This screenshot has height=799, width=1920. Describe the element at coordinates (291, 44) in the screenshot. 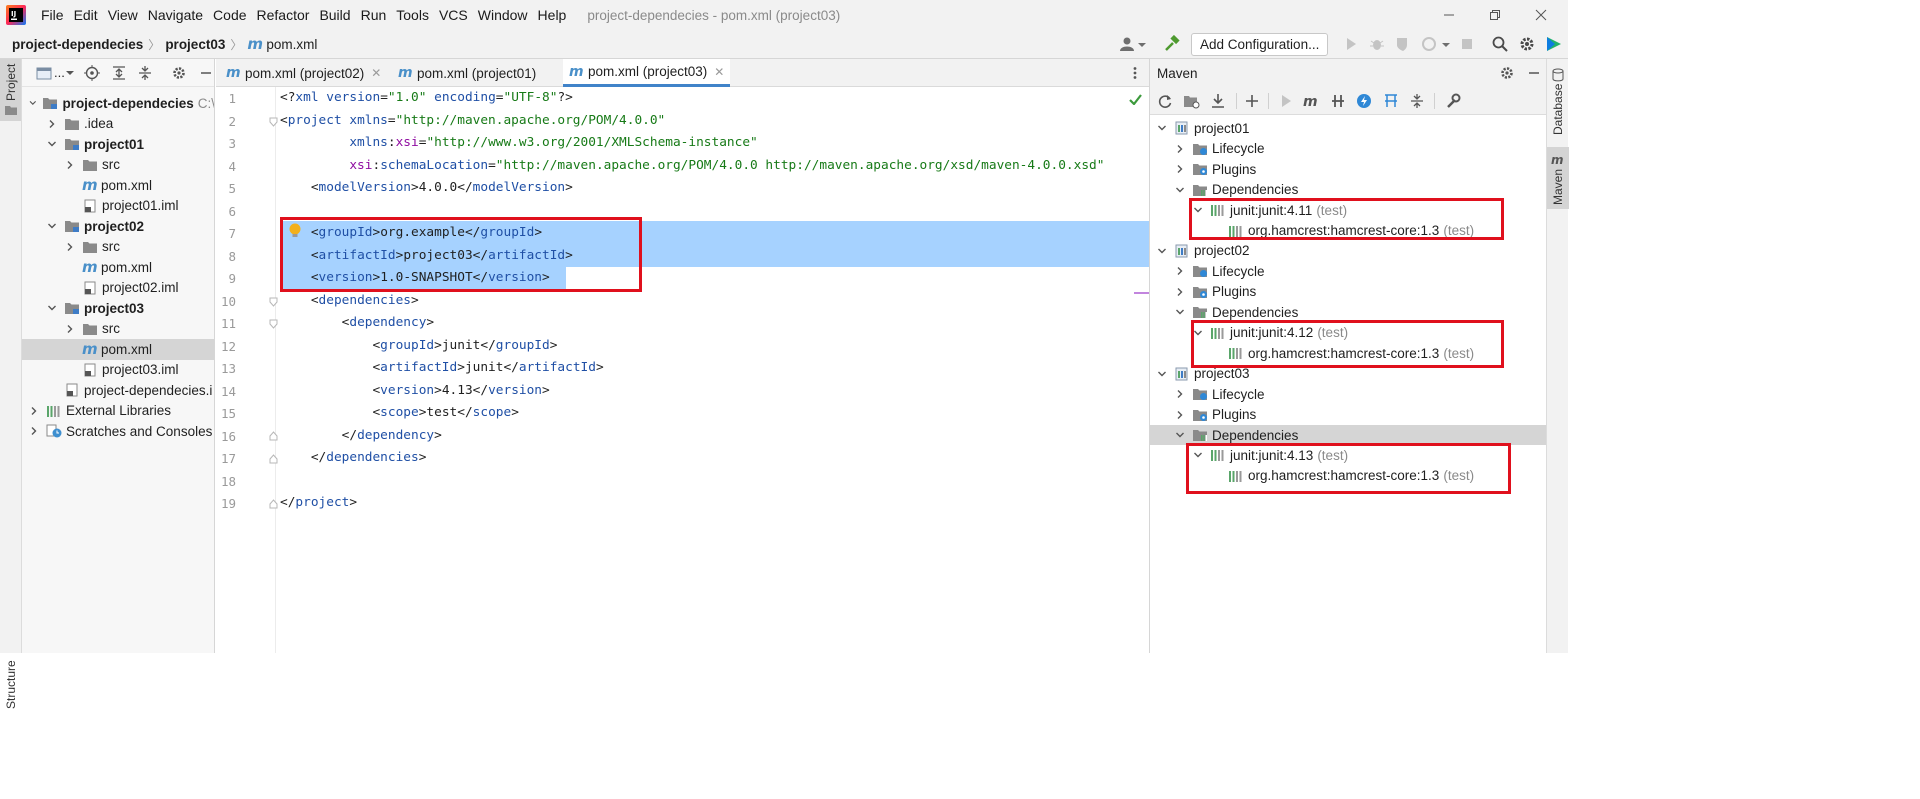

I see `breadcrumb-file: pom.xml` at that location.